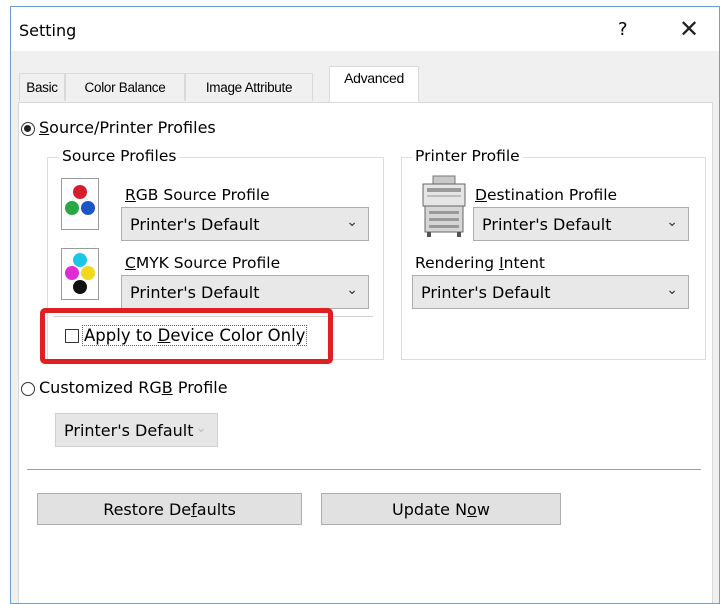 The width and height of the screenshot is (721, 604). I want to click on customized-rgb-select: Printer's Default ⌄, so click(136, 430).